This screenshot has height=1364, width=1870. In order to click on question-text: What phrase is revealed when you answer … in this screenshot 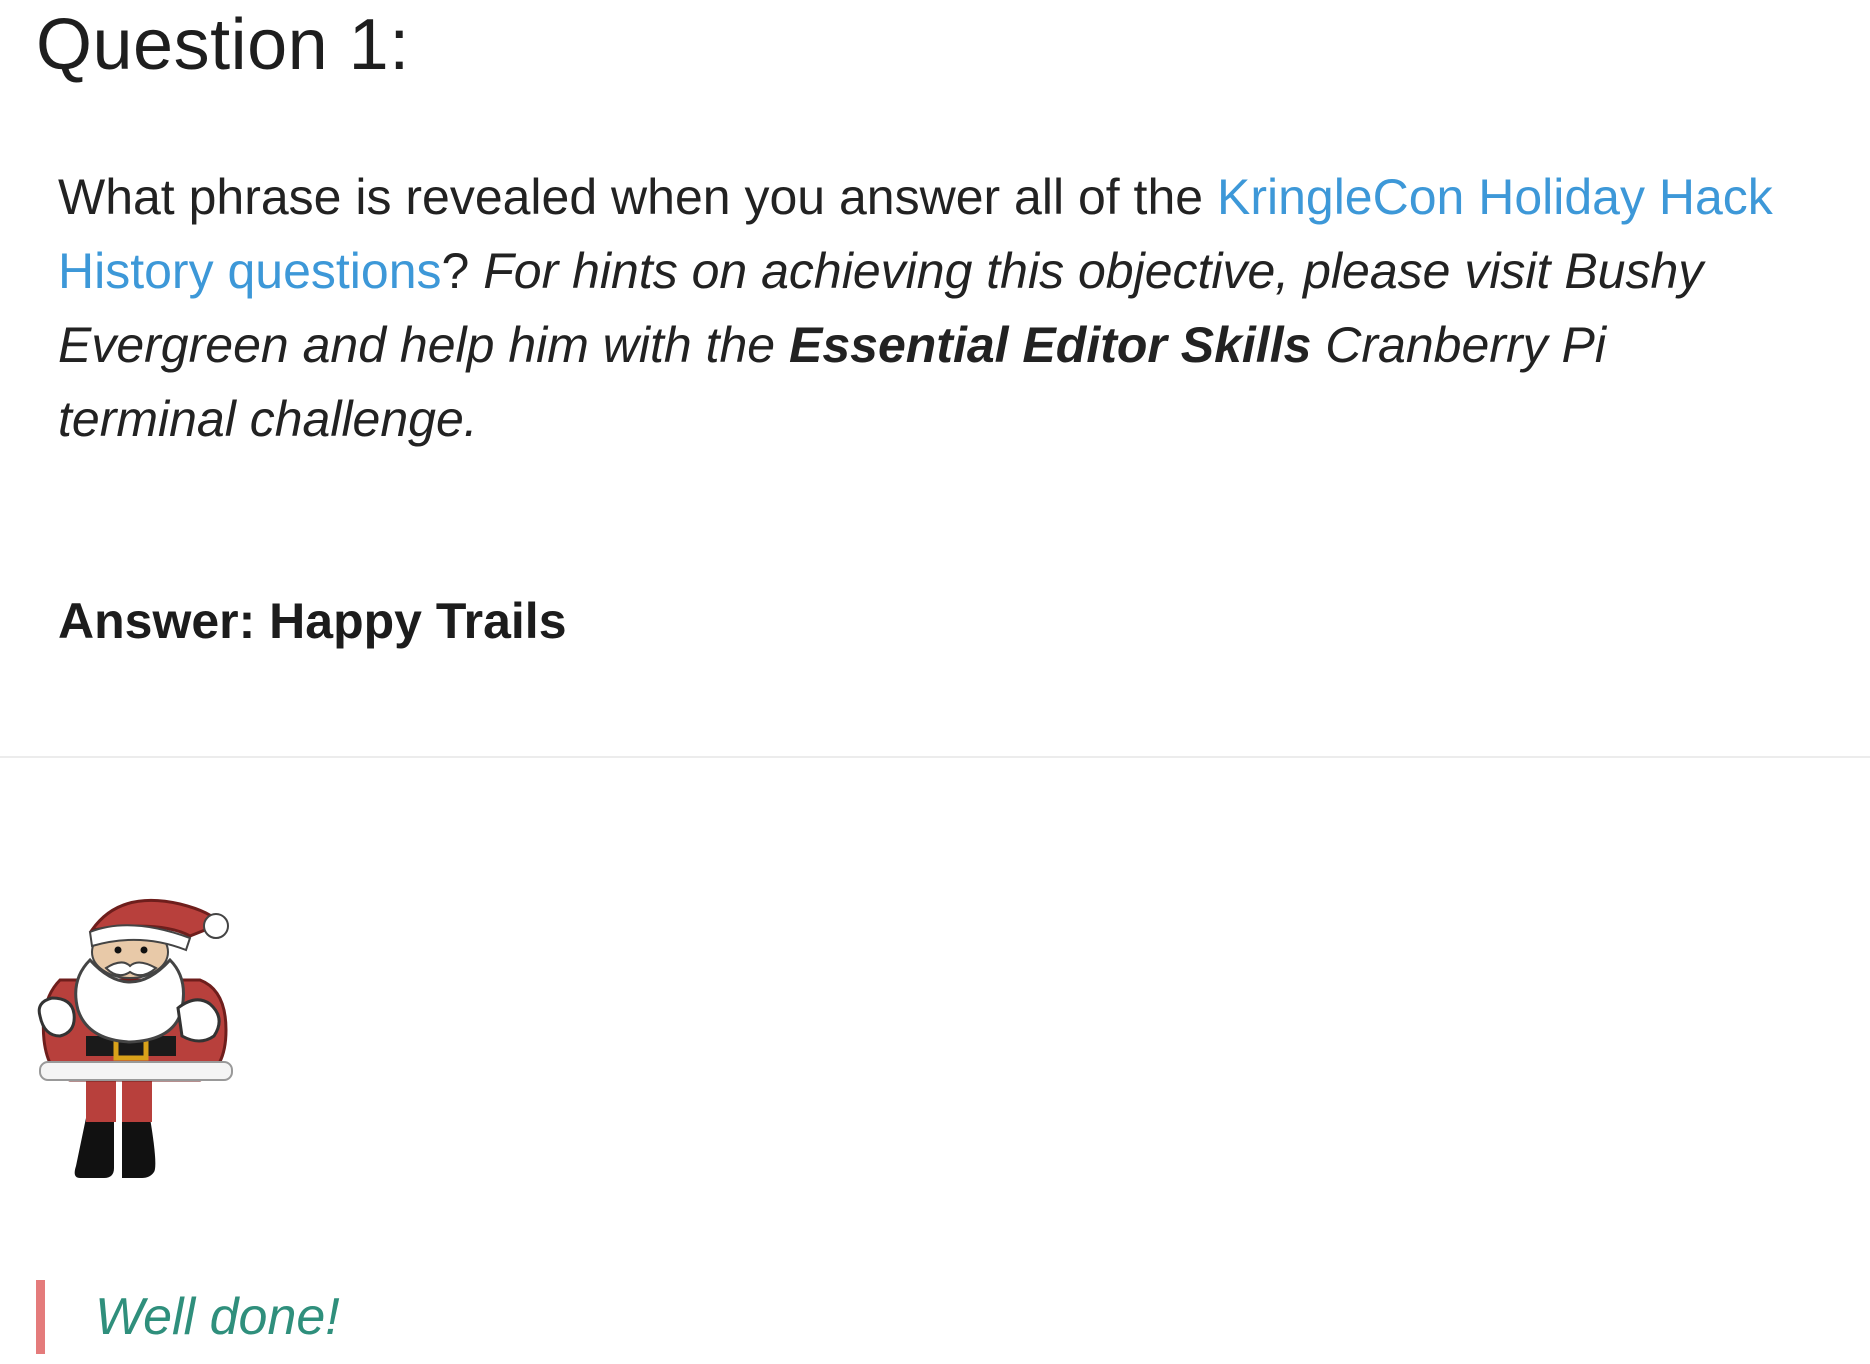, I will do `click(637, 197)`.